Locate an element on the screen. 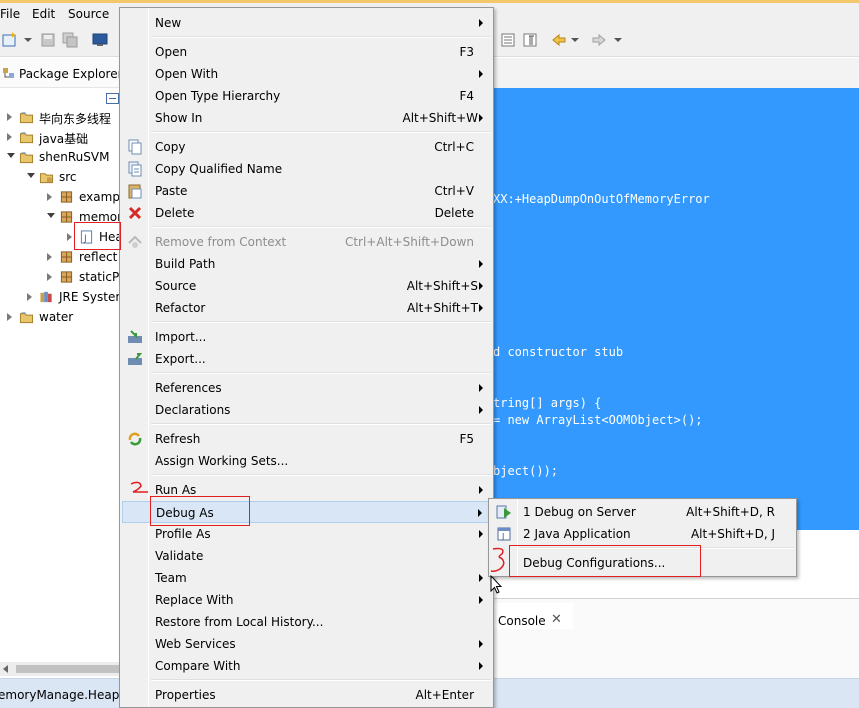  menu-item-copy: Copy Ctrl+C is located at coordinates (307, 147).